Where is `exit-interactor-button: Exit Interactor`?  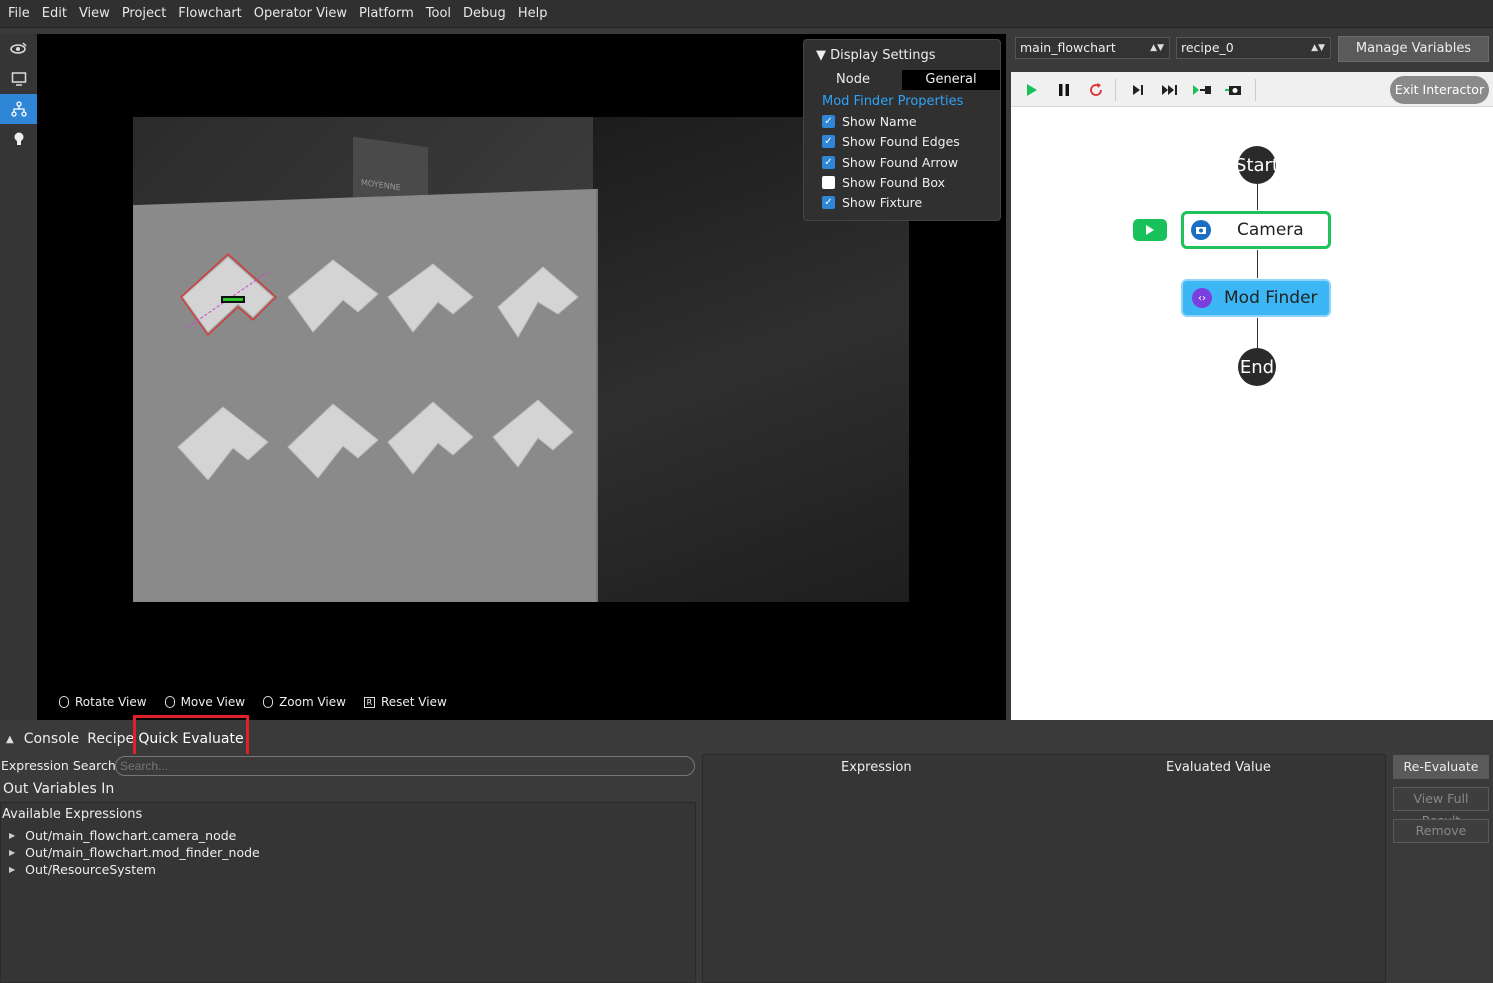 exit-interactor-button: Exit Interactor is located at coordinates (1439, 90).